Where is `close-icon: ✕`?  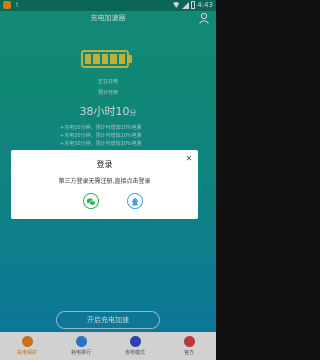
close-icon: ✕ is located at coordinates (189, 159).